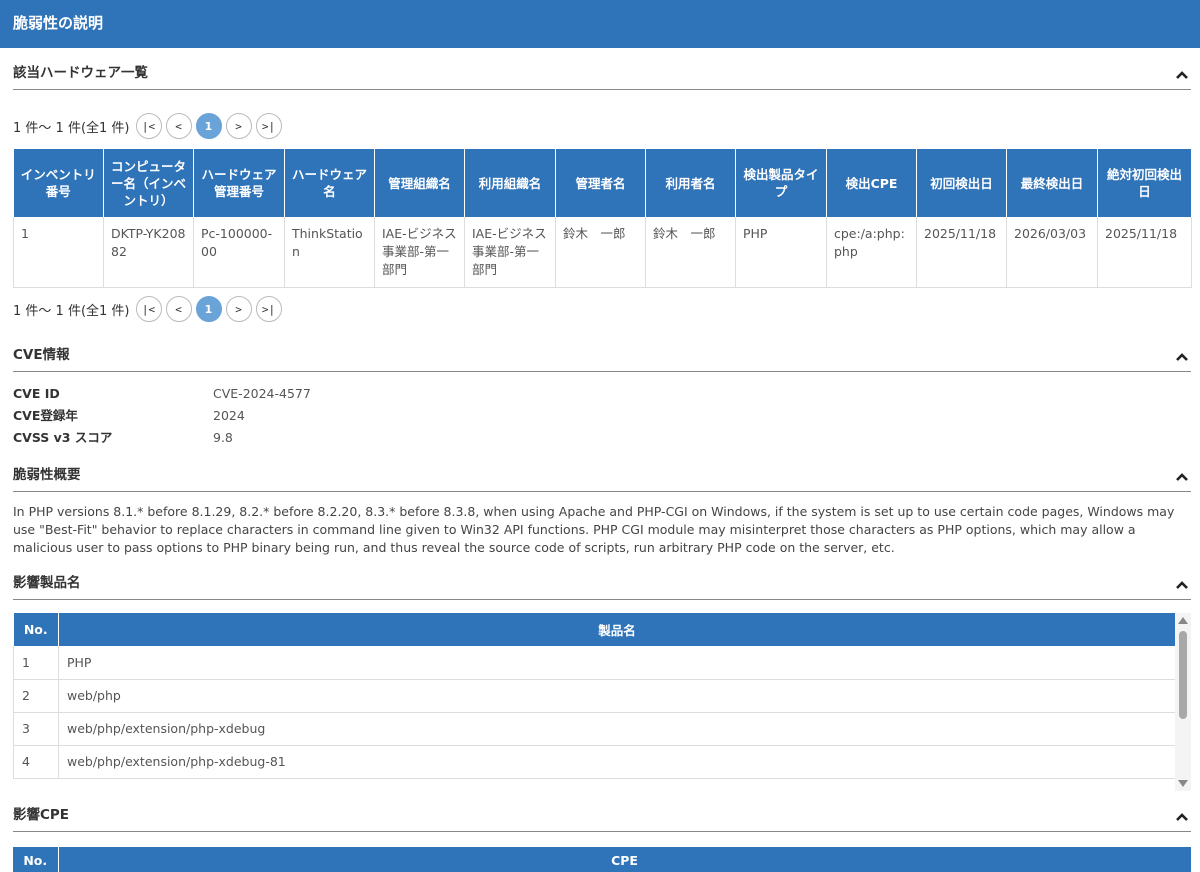  Describe the element at coordinates (602, 585) in the screenshot. I see `section-header-products: 影響製品名` at that location.